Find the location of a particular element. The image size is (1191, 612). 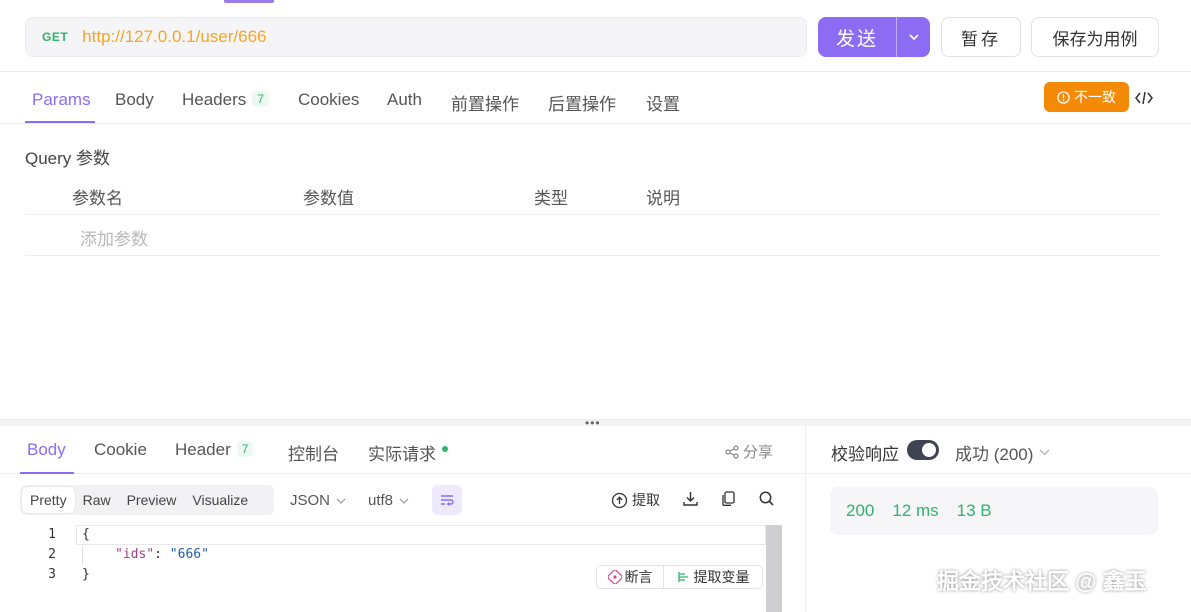

line-number: 2 is located at coordinates (52, 554).